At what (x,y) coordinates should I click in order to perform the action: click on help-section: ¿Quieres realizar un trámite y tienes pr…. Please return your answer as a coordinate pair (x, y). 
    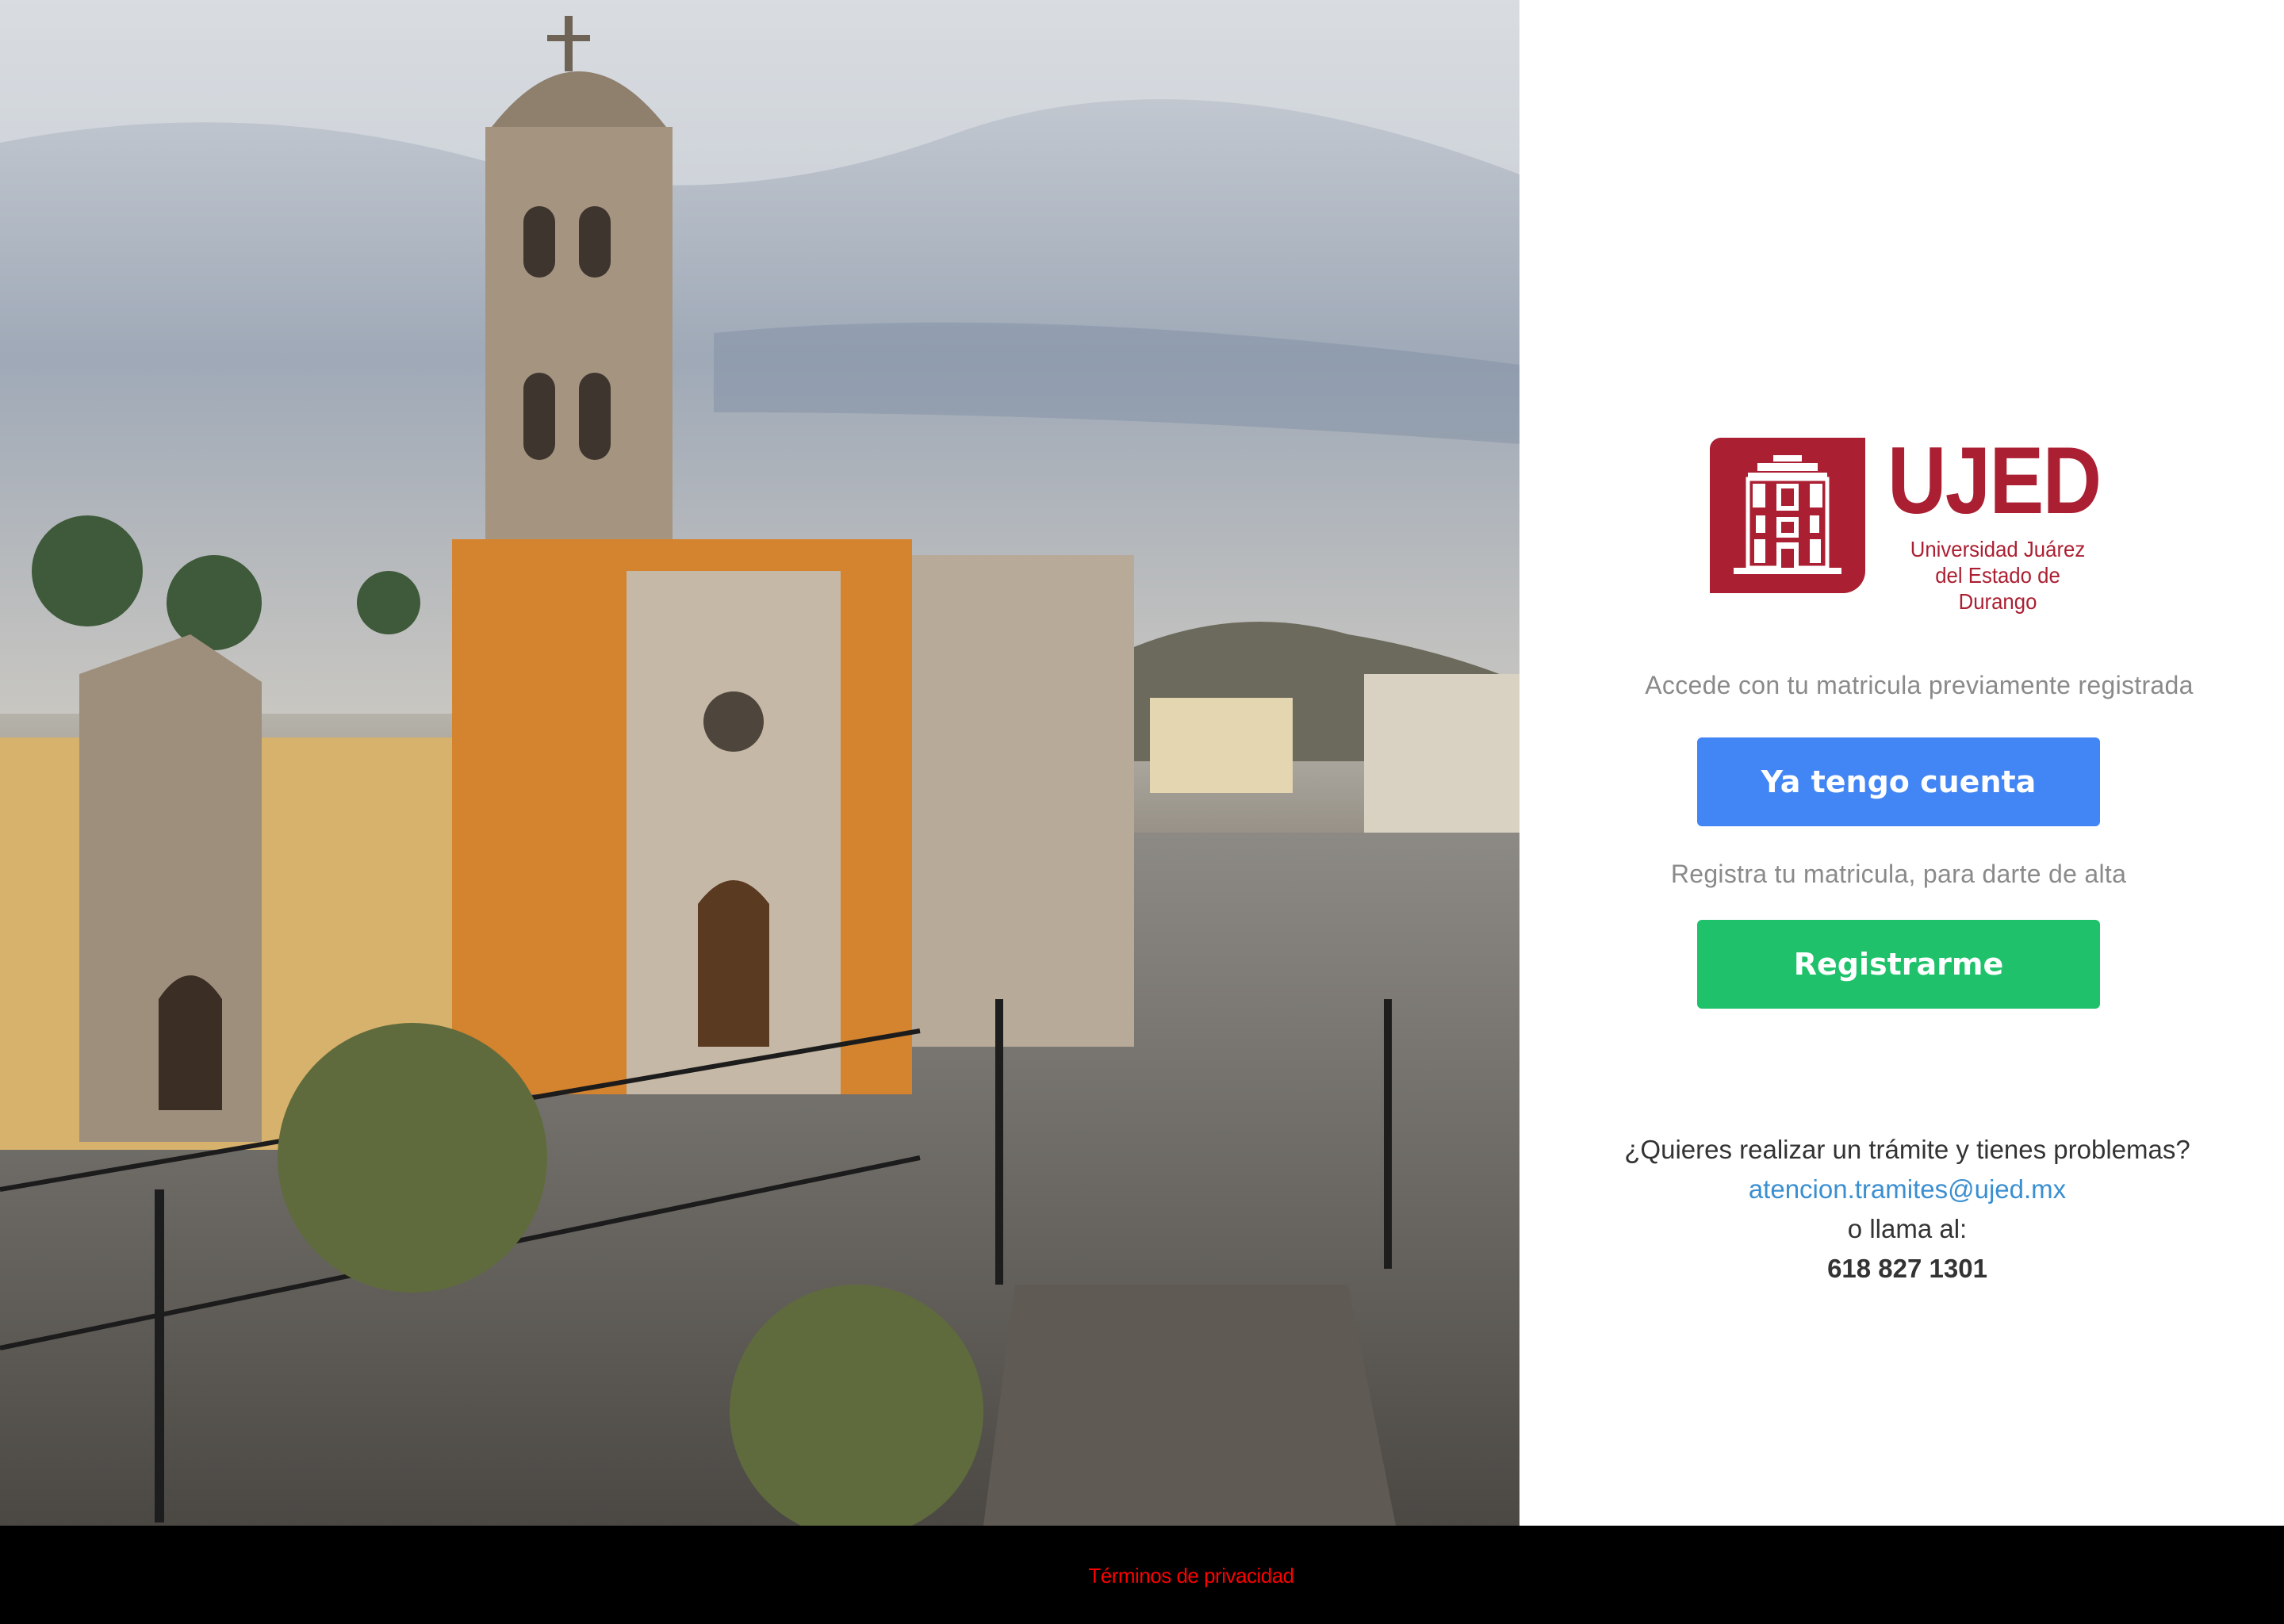
    Looking at the image, I should click on (1901, 1209).